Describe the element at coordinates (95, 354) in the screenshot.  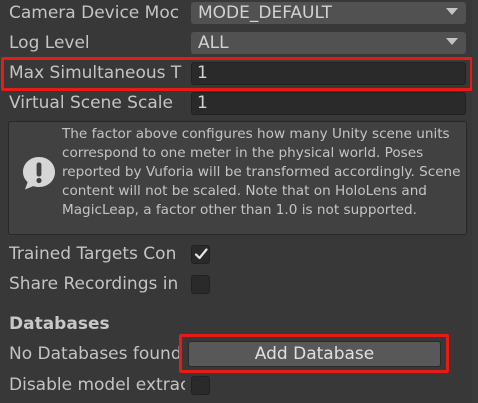
I see `no-databases-label: No Databases found` at that location.